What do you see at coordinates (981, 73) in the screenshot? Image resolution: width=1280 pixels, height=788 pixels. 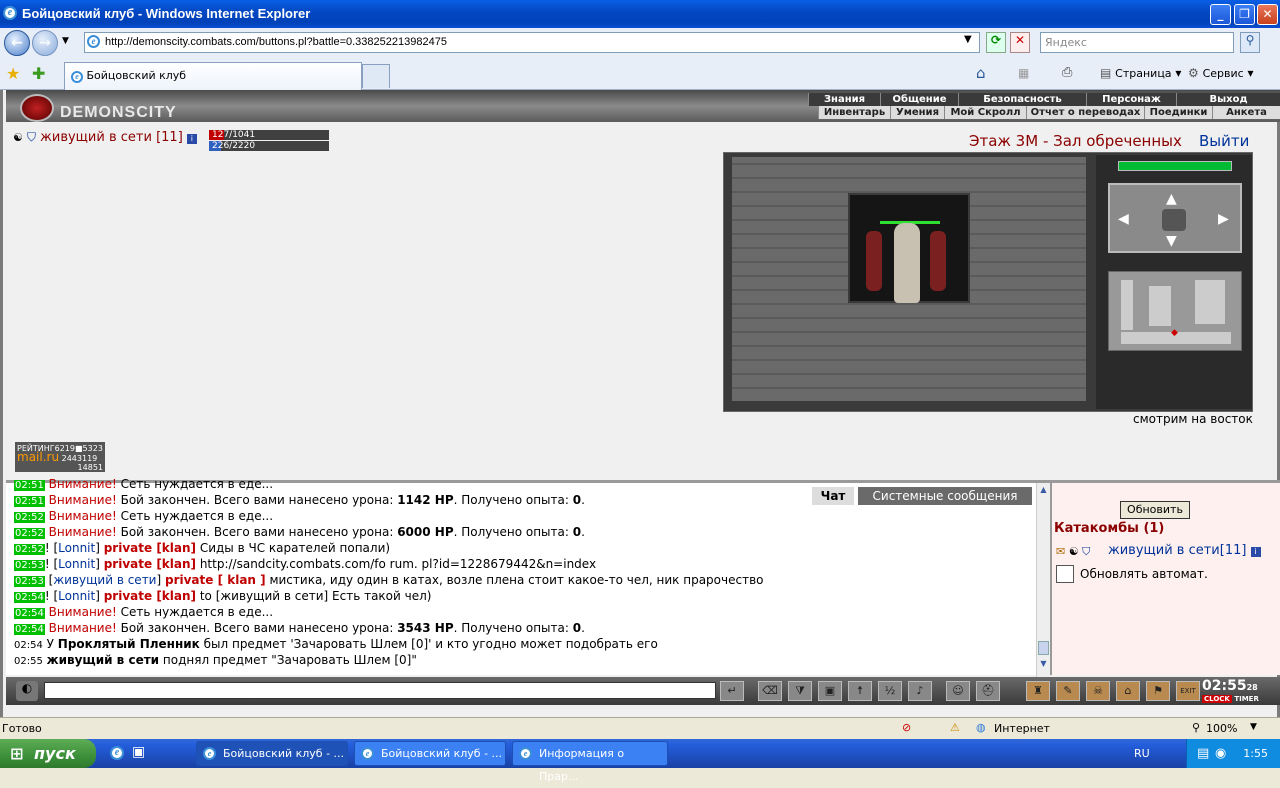 I see `home-icon: ⌂` at bounding box center [981, 73].